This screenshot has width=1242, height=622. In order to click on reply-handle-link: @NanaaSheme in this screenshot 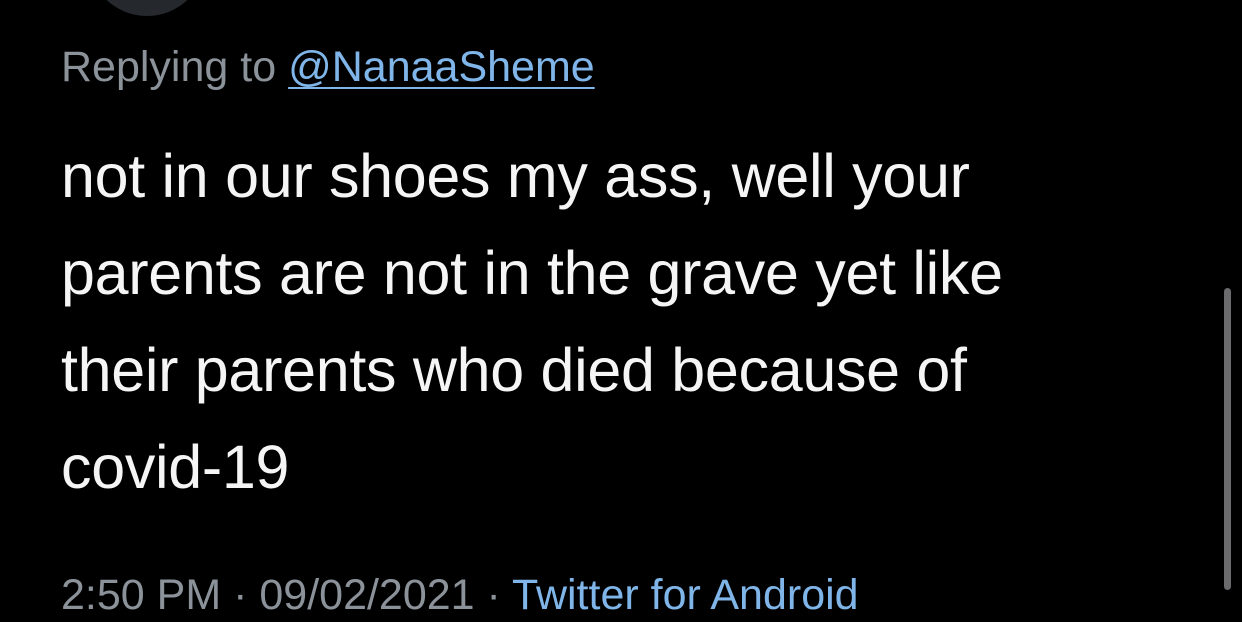, I will do `click(441, 67)`.